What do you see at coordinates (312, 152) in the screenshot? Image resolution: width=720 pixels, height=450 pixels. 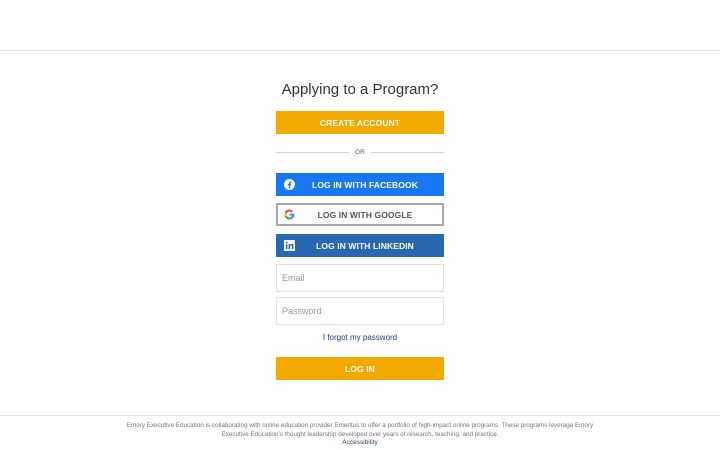 I see `divider-line-left` at bounding box center [312, 152].